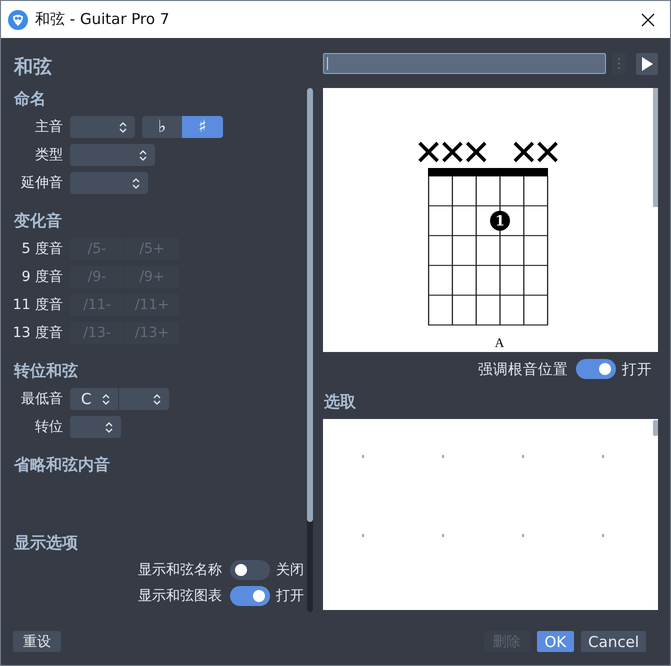  What do you see at coordinates (62, 465) in the screenshot?
I see `section-heading: 省略和弦内音` at bounding box center [62, 465].